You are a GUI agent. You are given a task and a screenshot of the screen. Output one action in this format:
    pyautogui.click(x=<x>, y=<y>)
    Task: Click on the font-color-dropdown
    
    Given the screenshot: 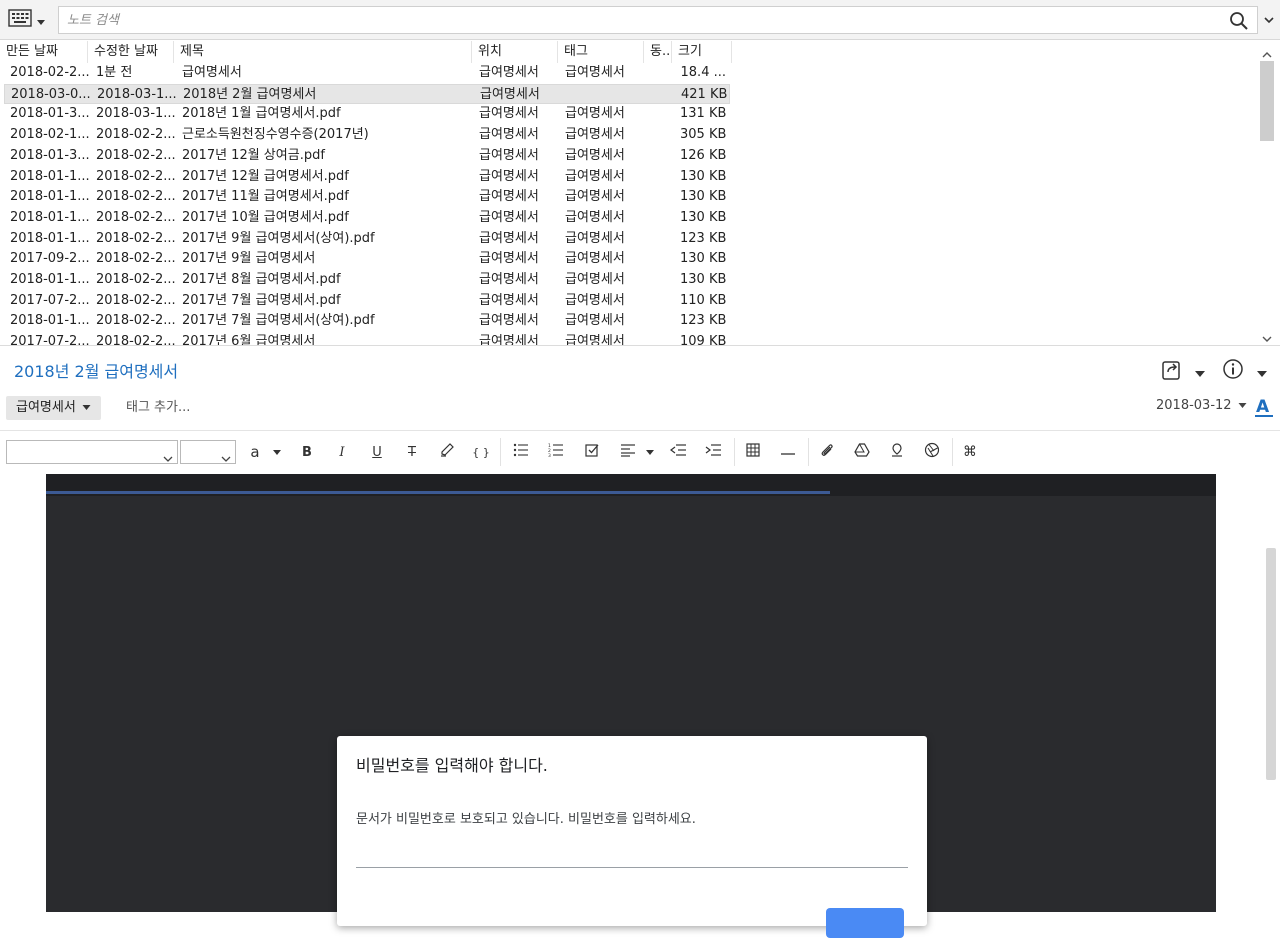 What is the action you would take?
    pyautogui.click(x=277, y=452)
    